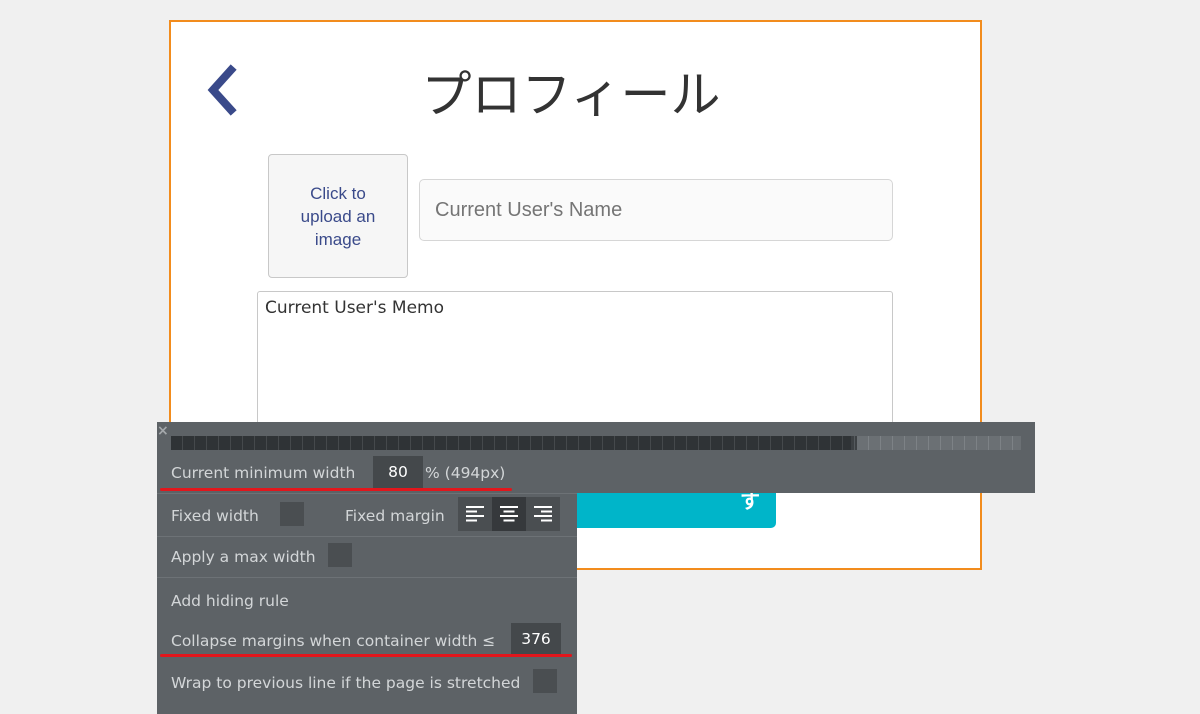  I want to click on max-width-label: Apply a max width, so click(243, 557).